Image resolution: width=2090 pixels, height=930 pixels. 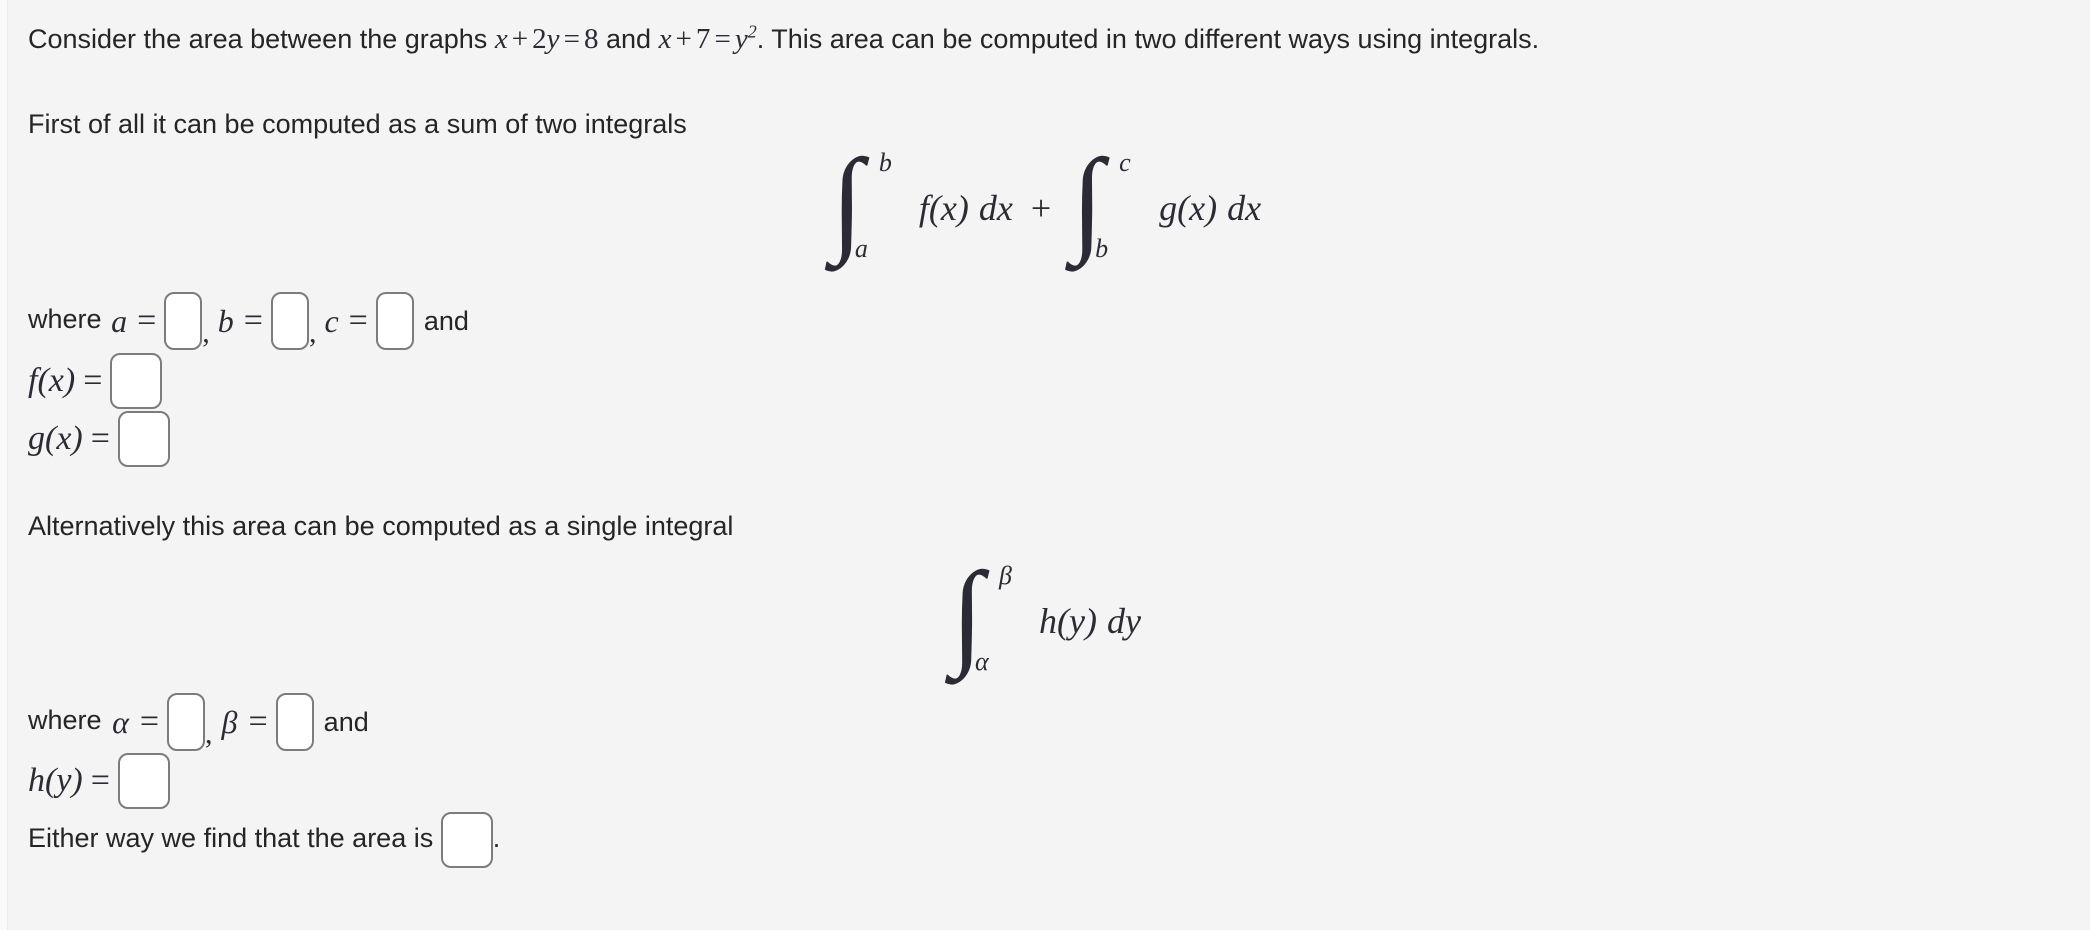 I want to click on g-of-x-row: g(x) =, so click(x=99, y=439).